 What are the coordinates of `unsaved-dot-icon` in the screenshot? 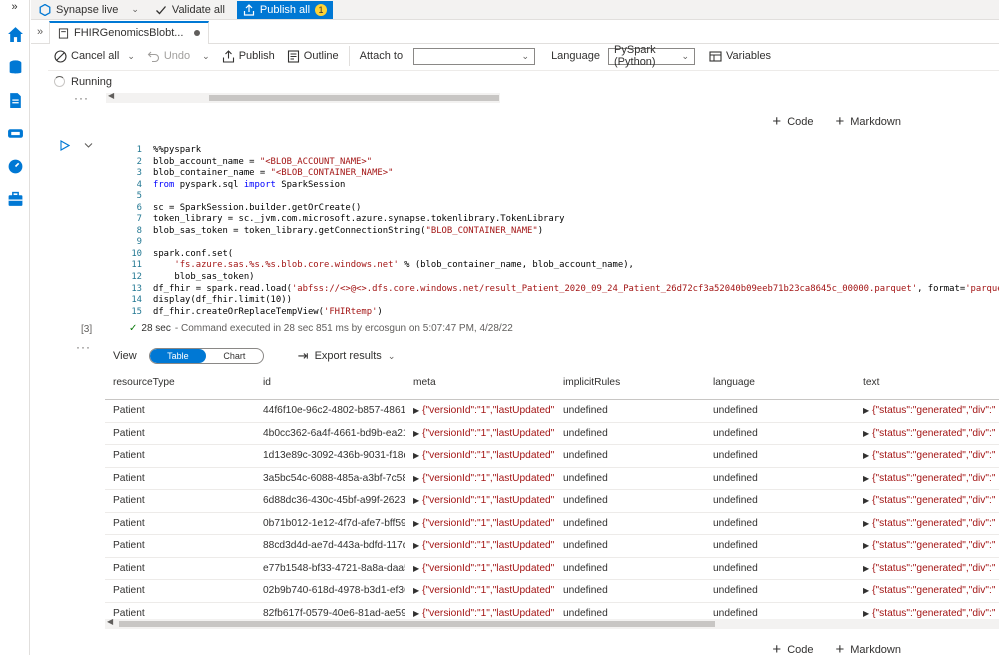 It's located at (197, 33).